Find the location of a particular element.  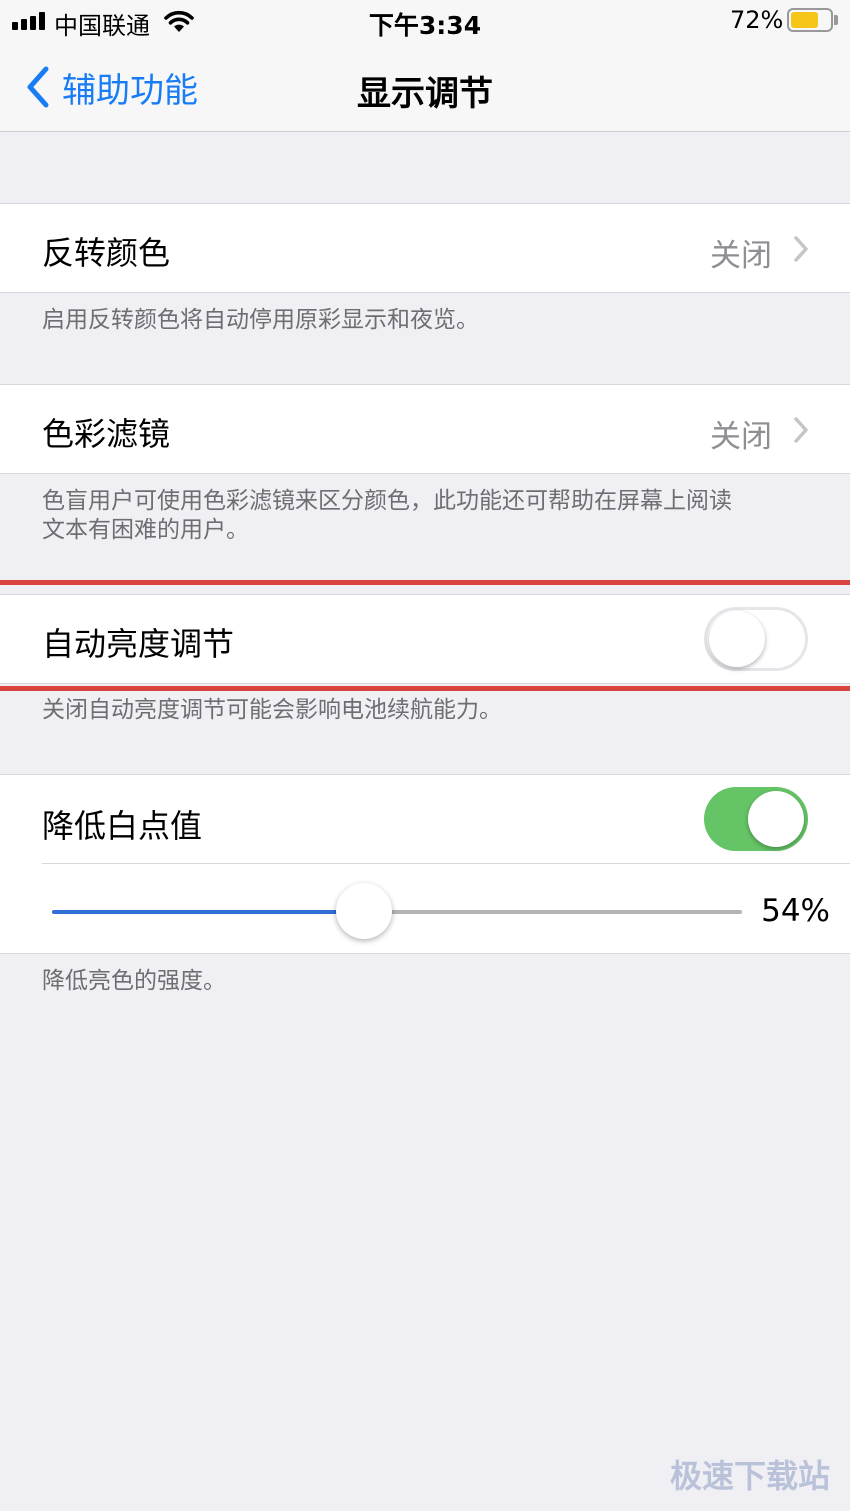

navigation-bar: 辅助功能 显示调节 is located at coordinates (425, 88).